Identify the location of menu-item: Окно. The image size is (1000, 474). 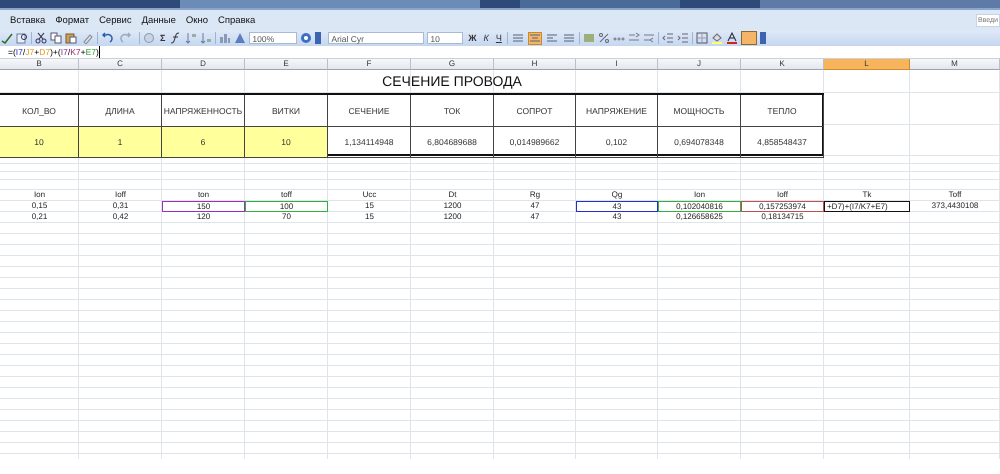
(197, 20).